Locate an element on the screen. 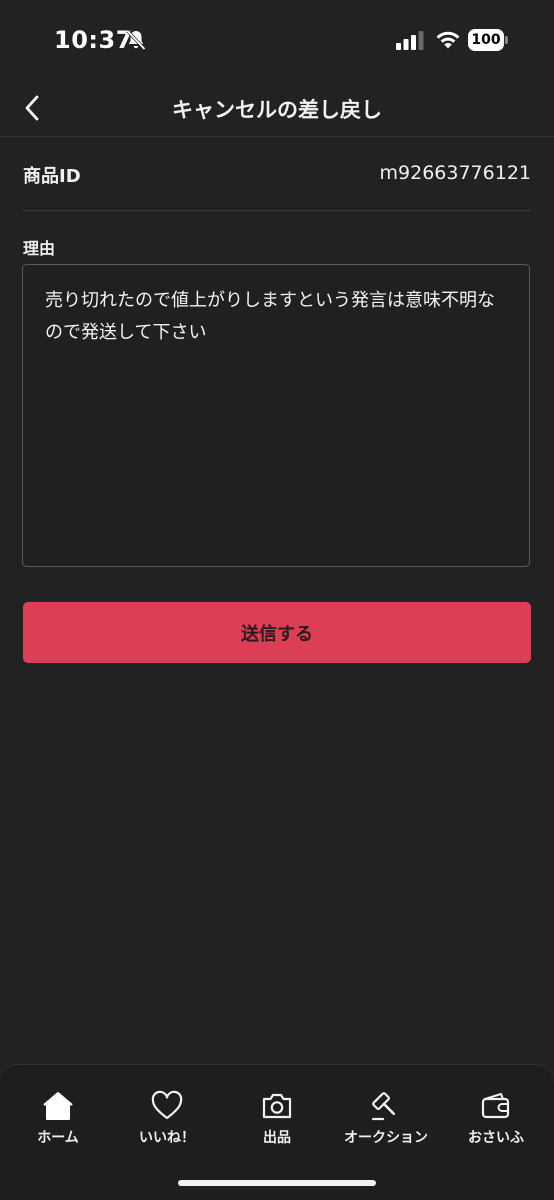  wallet-icon is located at coordinates (495, 1106).